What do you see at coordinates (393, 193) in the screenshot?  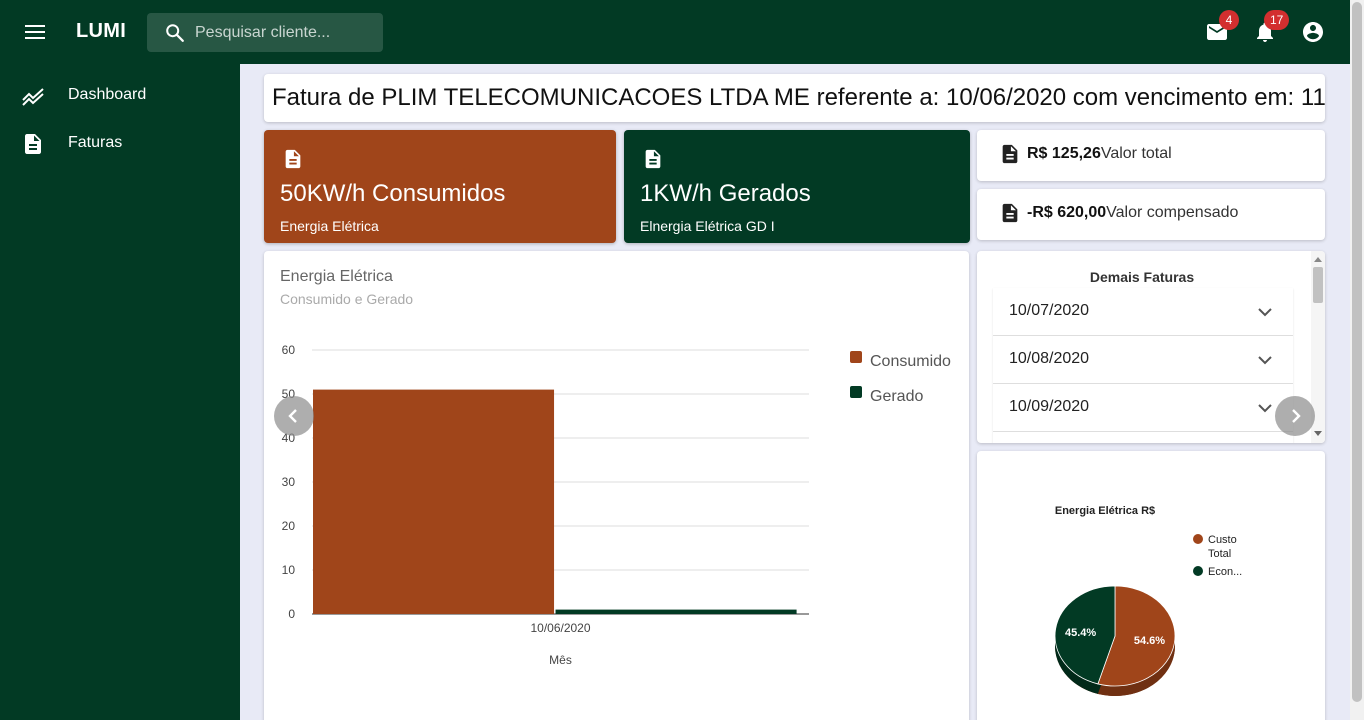 I see `consumed-value: 50KW/h Consumidos` at bounding box center [393, 193].